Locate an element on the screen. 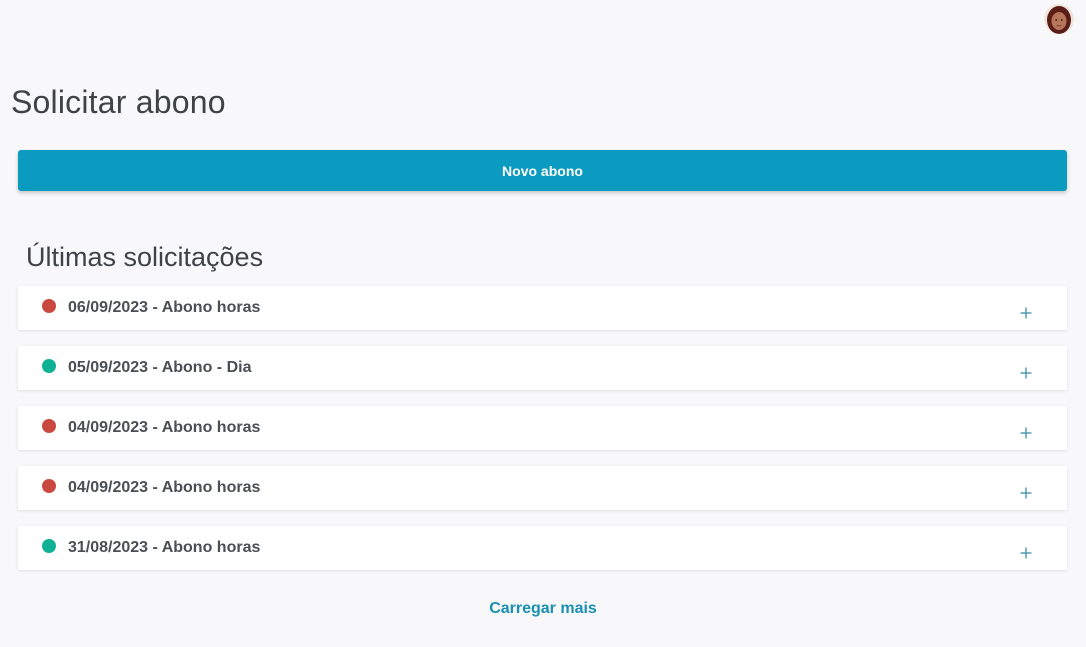 The height and width of the screenshot is (647, 1086). avatar-icon is located at coordinates (1059, 19).